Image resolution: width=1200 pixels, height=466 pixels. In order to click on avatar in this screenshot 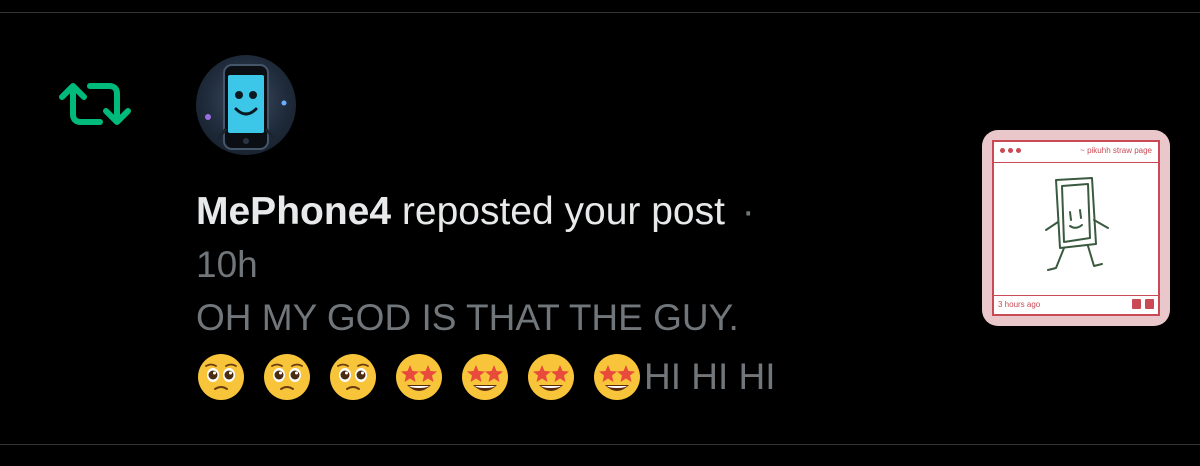, I will do `click(246, 105)`.